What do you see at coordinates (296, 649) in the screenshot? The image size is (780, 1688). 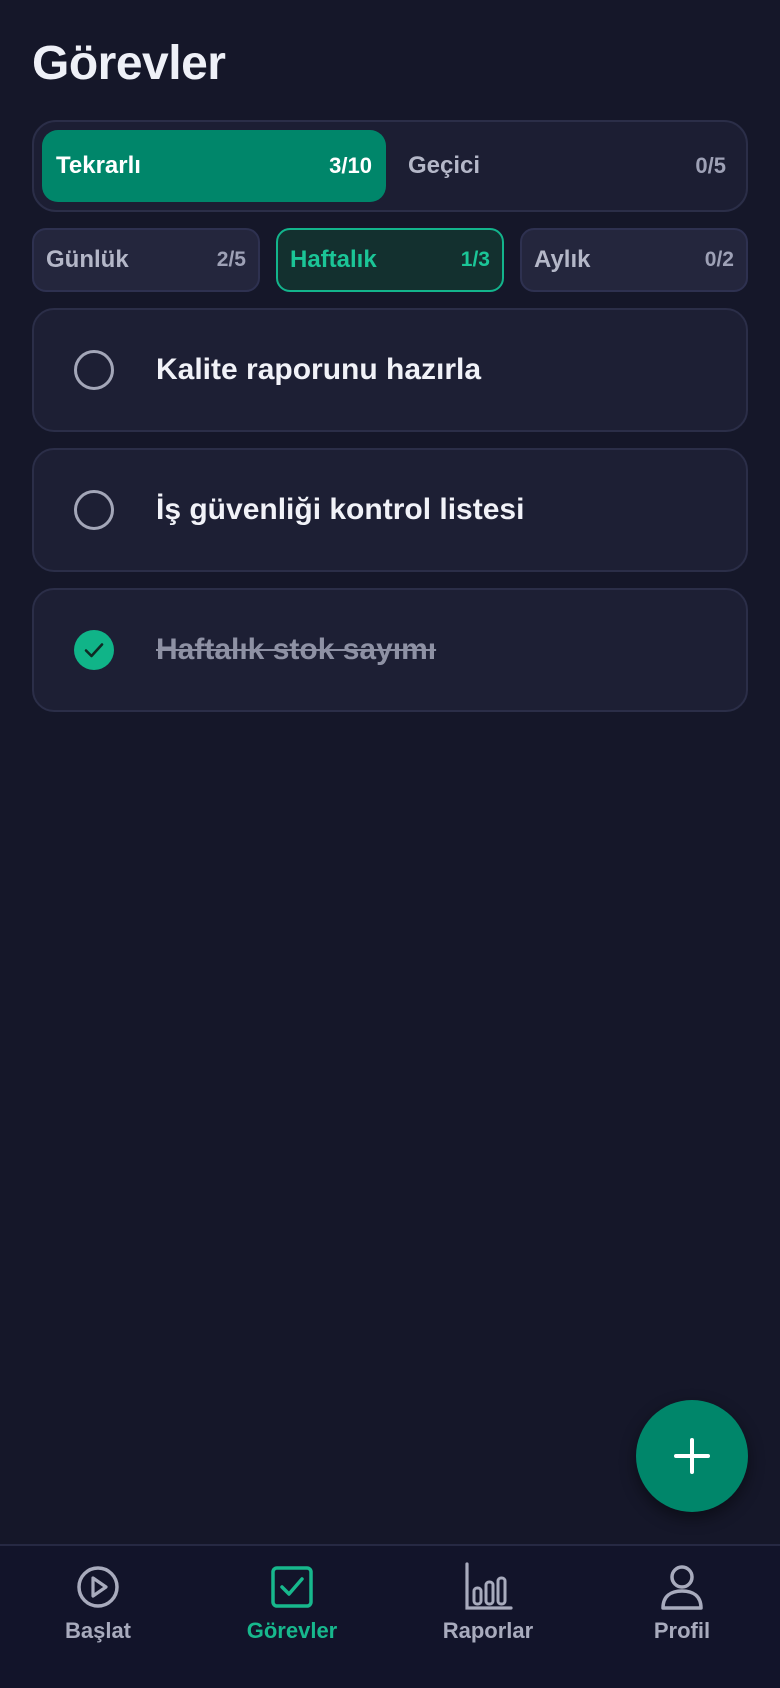 I see `task-title: Haftalık stok sayımı` at bounding box center [296, 649].